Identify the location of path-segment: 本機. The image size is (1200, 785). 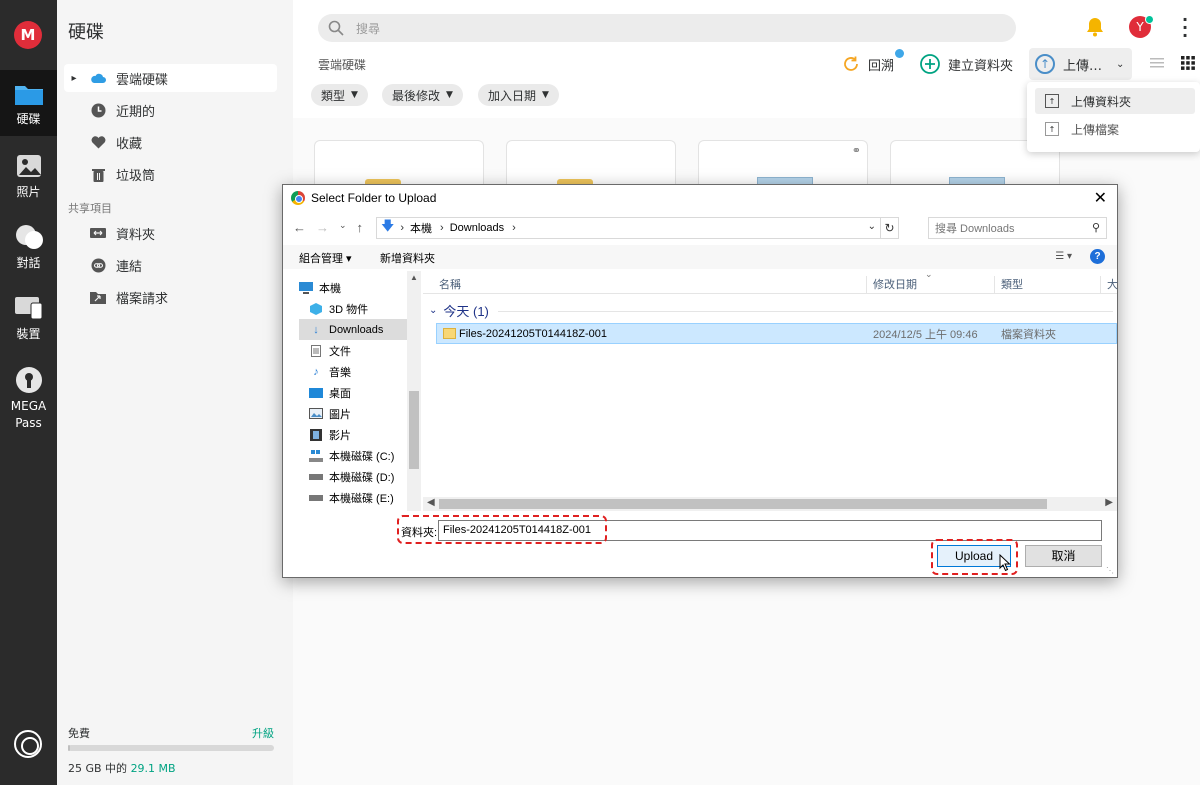
(421, 228).